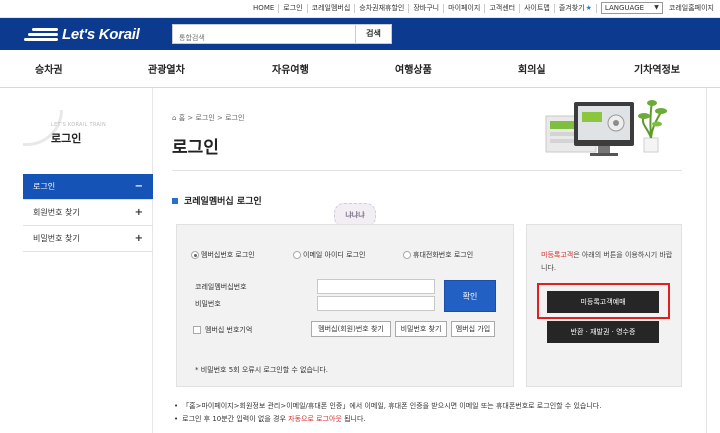  I want to click on util-link-login: 로그인, so click(293, 8).